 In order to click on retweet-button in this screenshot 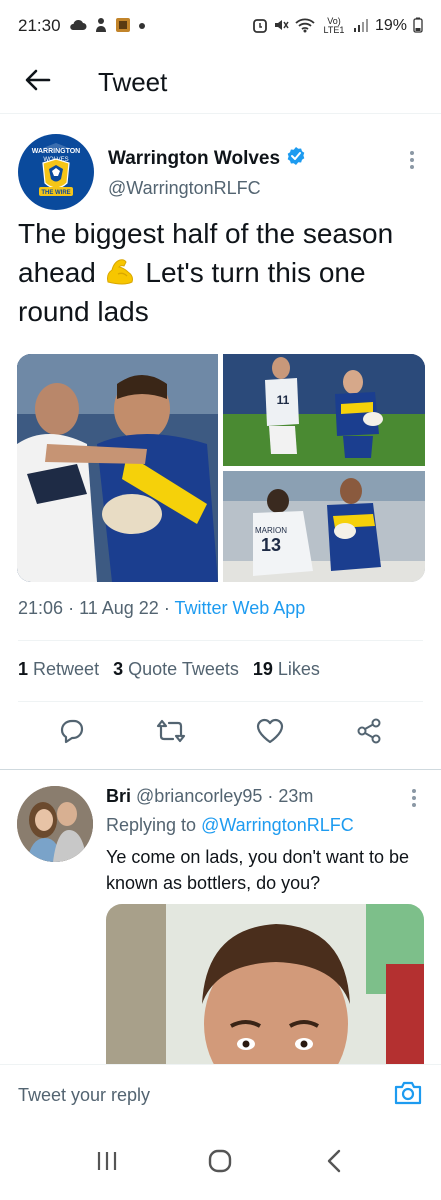, I will do `click(171, 733)`.